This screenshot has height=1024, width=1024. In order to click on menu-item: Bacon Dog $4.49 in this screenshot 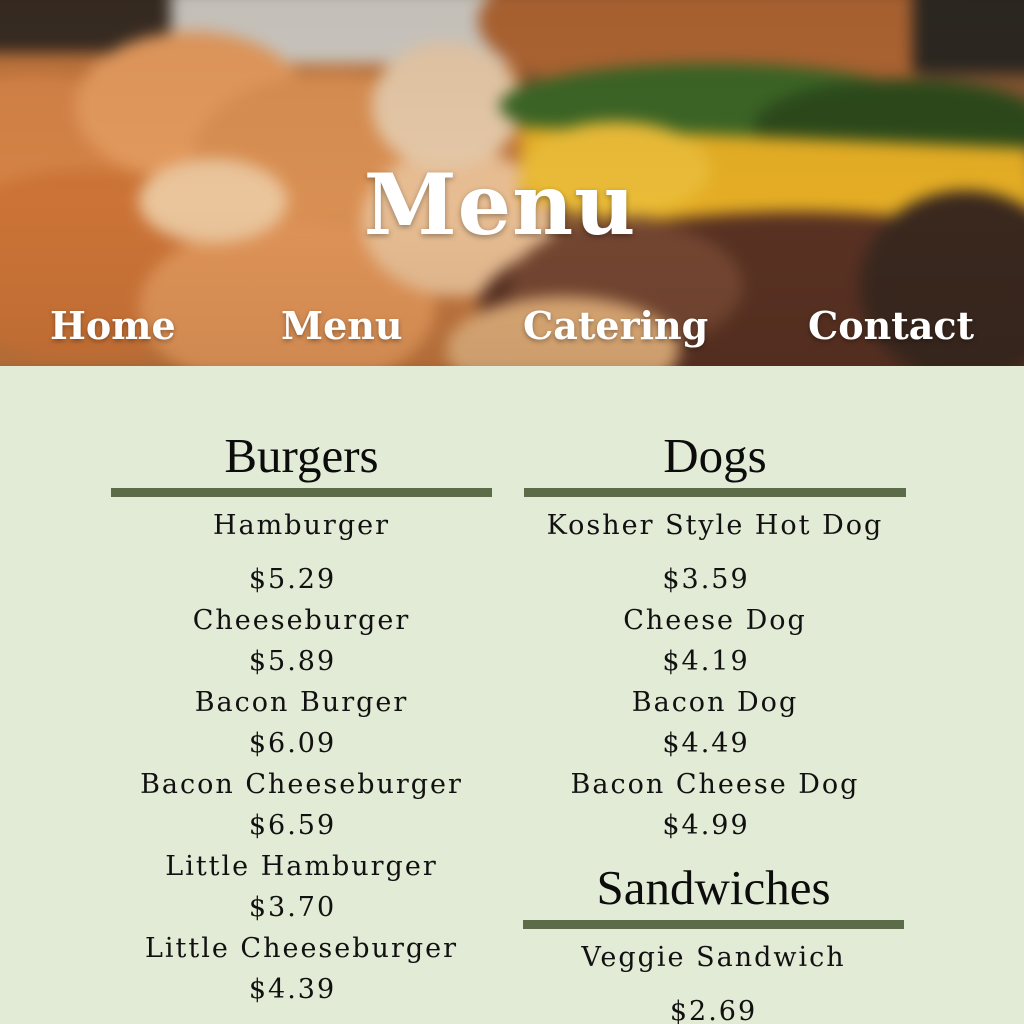, I will do `click(715, 723)`.